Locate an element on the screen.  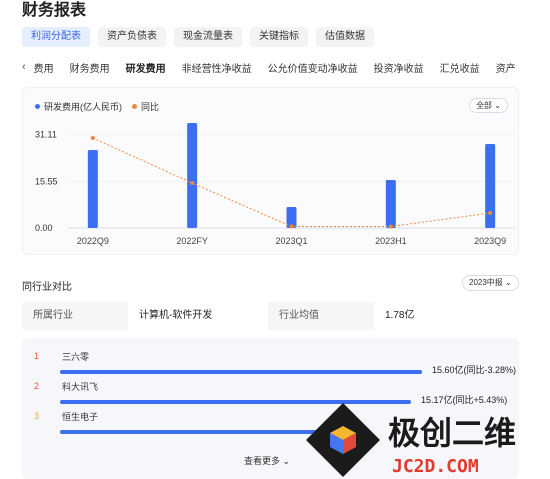
industry-label: 所属行业 is located at coordinates (75, 316).